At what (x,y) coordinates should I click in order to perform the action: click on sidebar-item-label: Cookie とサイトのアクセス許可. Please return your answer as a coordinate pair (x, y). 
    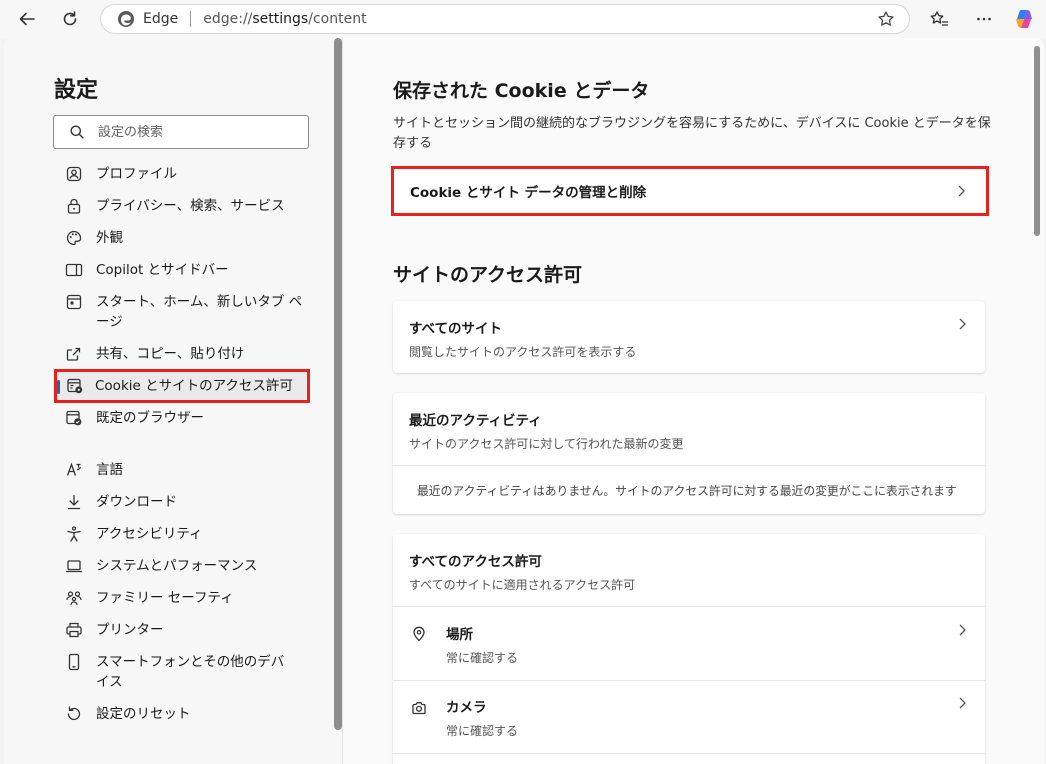
    Looking at the image, I should click on (194, 386).